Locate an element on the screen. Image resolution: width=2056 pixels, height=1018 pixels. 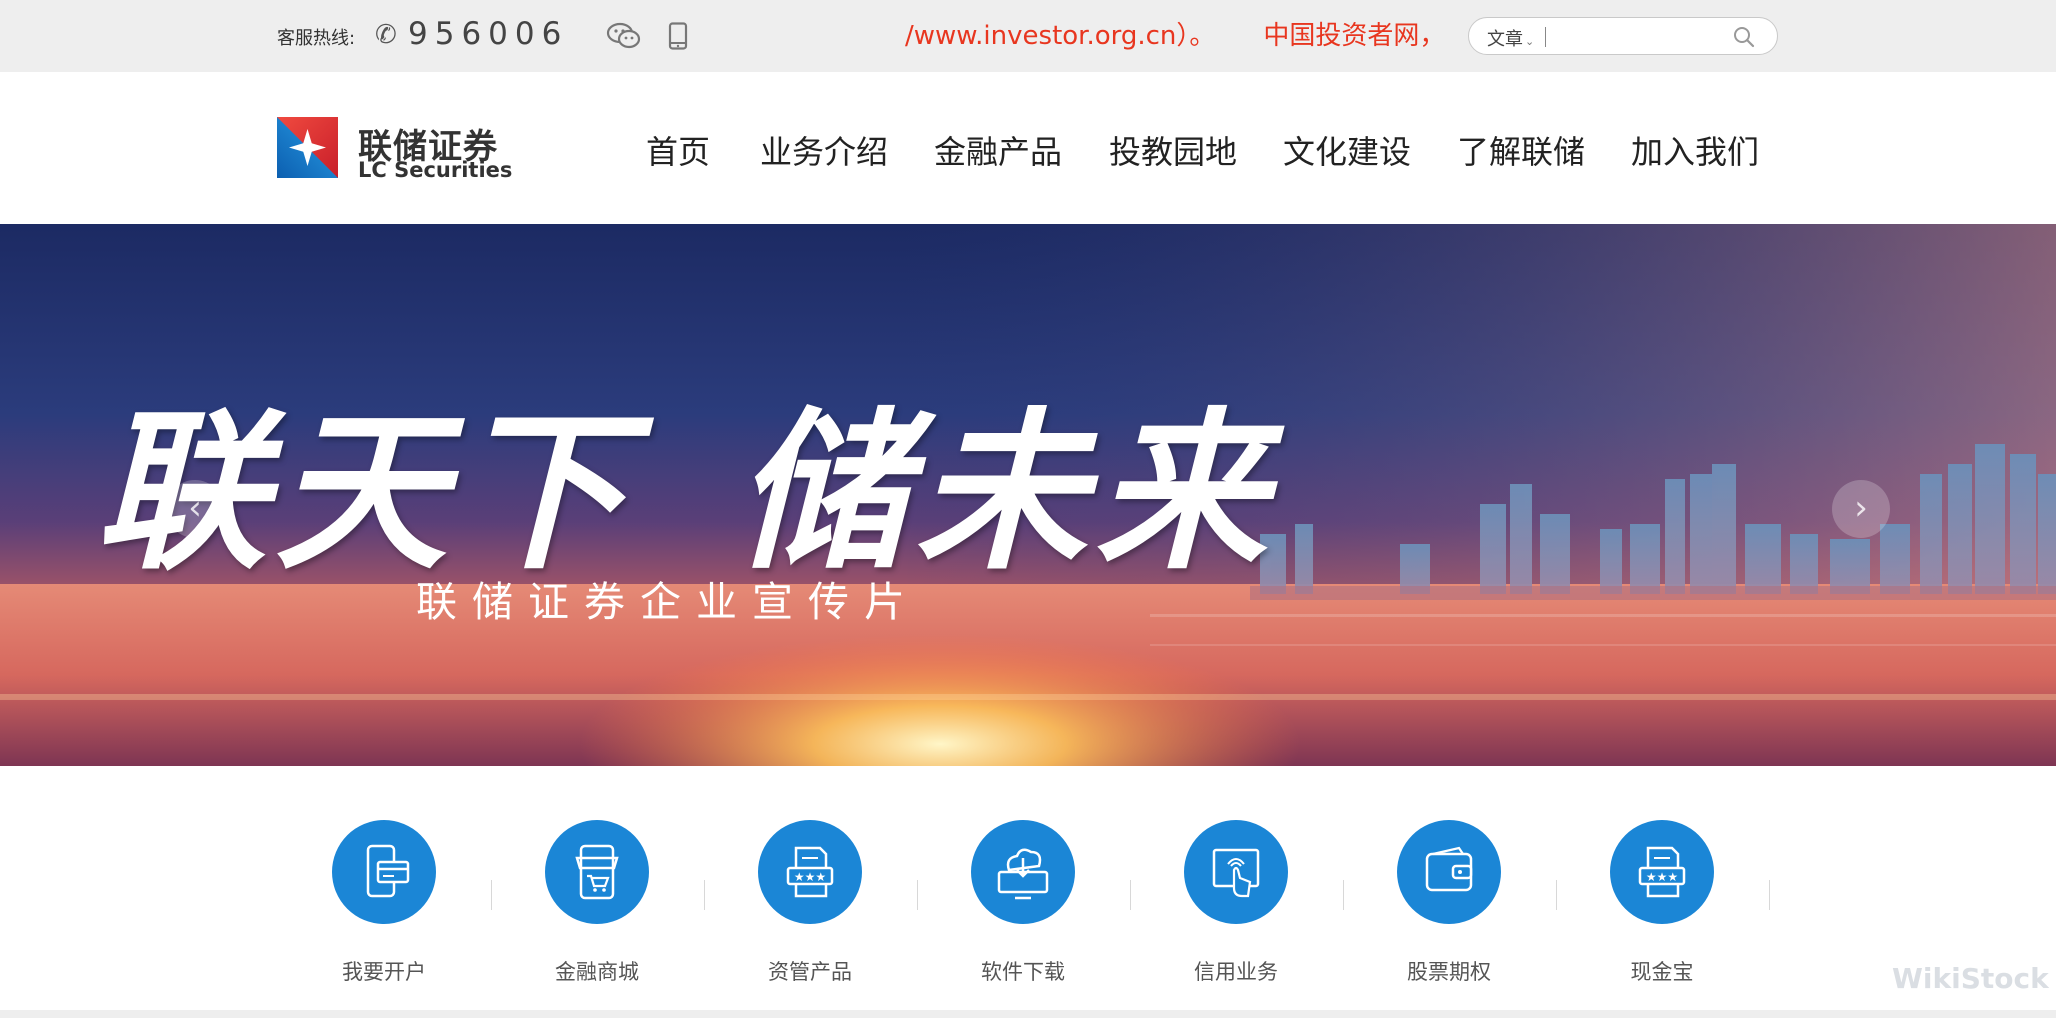
ticker-text-1: /www.investor.org.cn）。 is located at coordinates (1060, 36).